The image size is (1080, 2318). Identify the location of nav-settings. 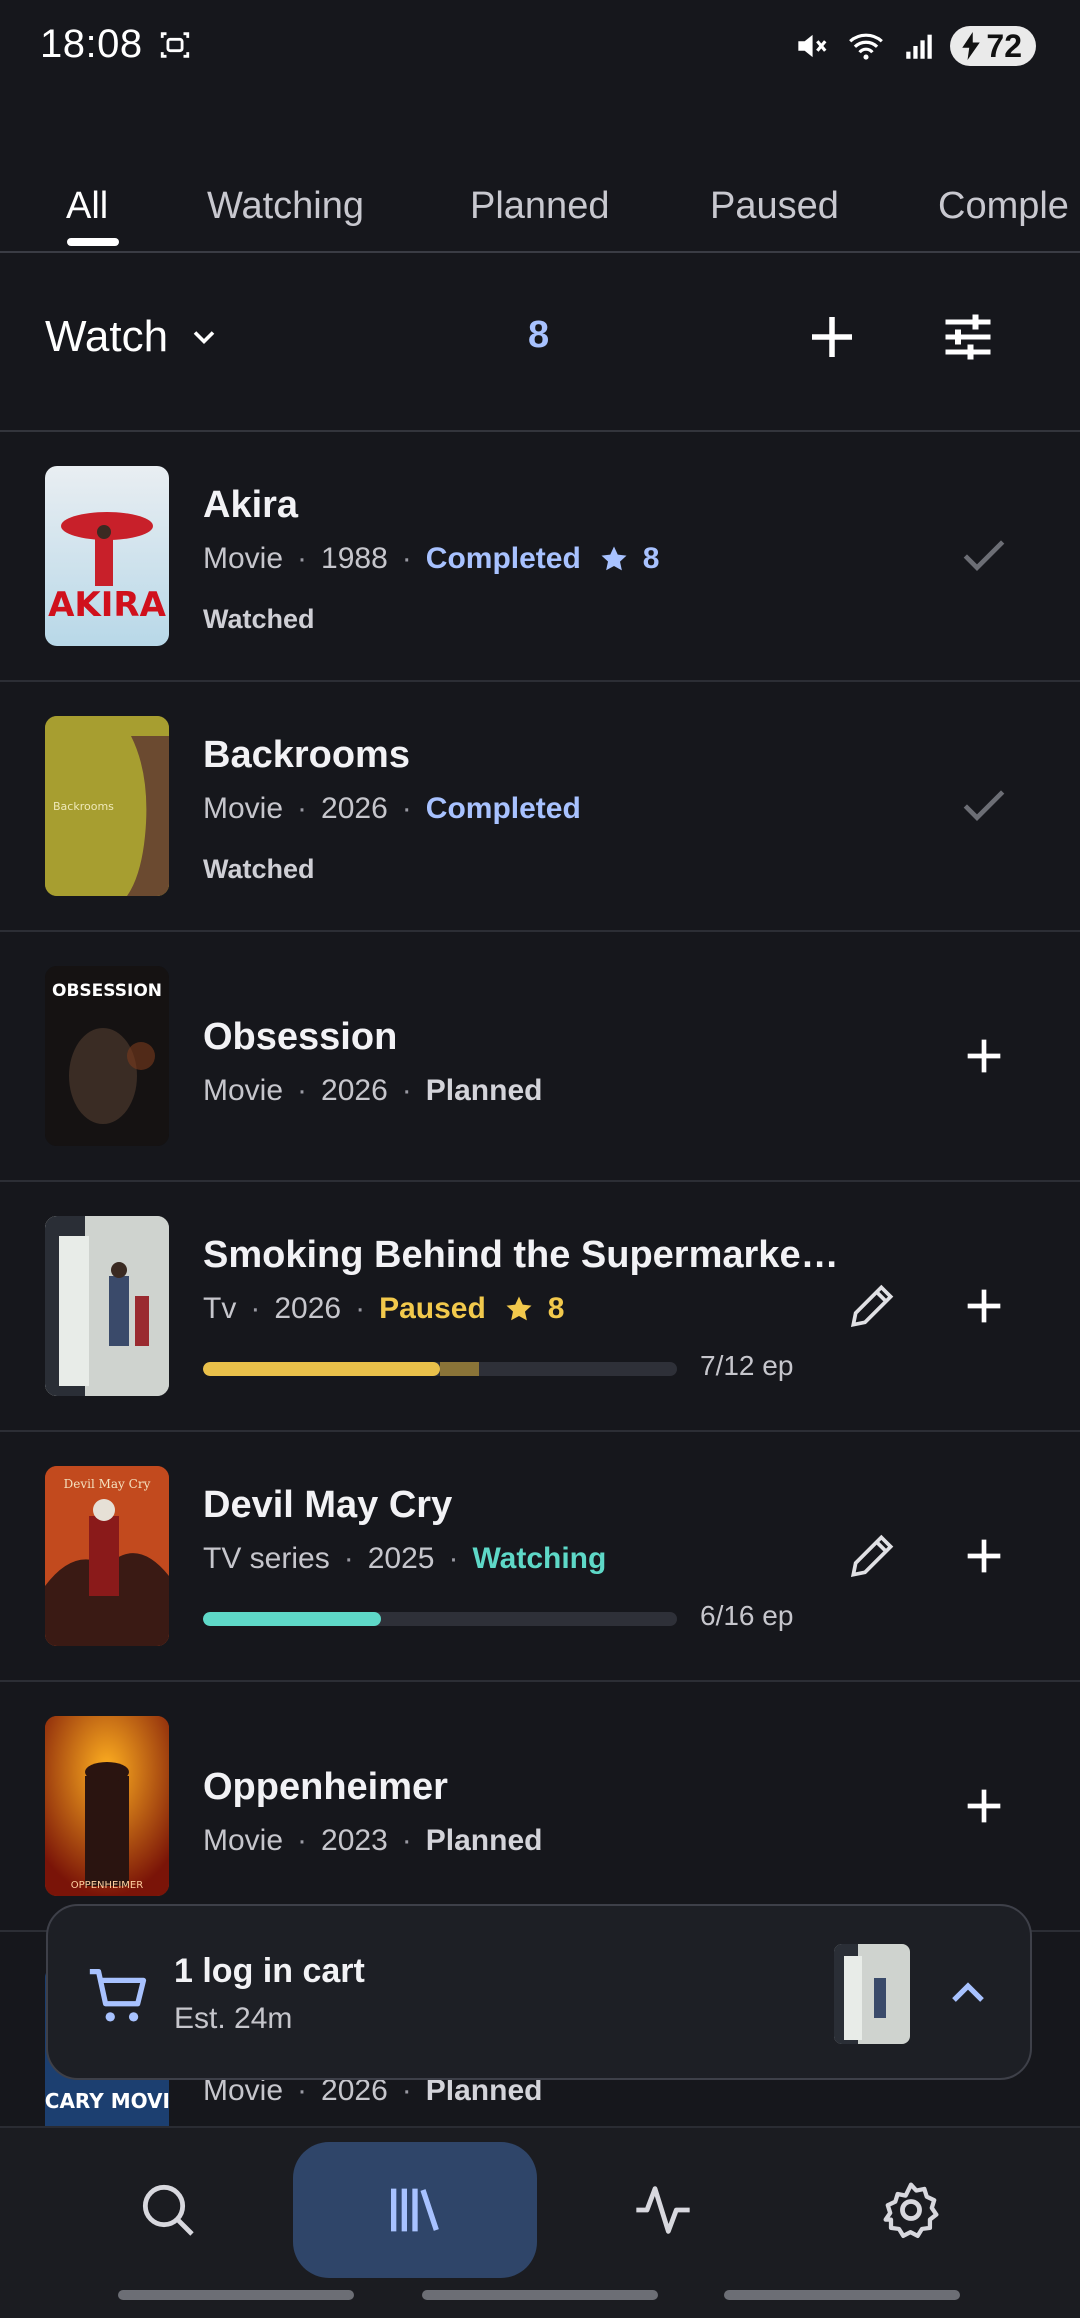
(911, 2210).